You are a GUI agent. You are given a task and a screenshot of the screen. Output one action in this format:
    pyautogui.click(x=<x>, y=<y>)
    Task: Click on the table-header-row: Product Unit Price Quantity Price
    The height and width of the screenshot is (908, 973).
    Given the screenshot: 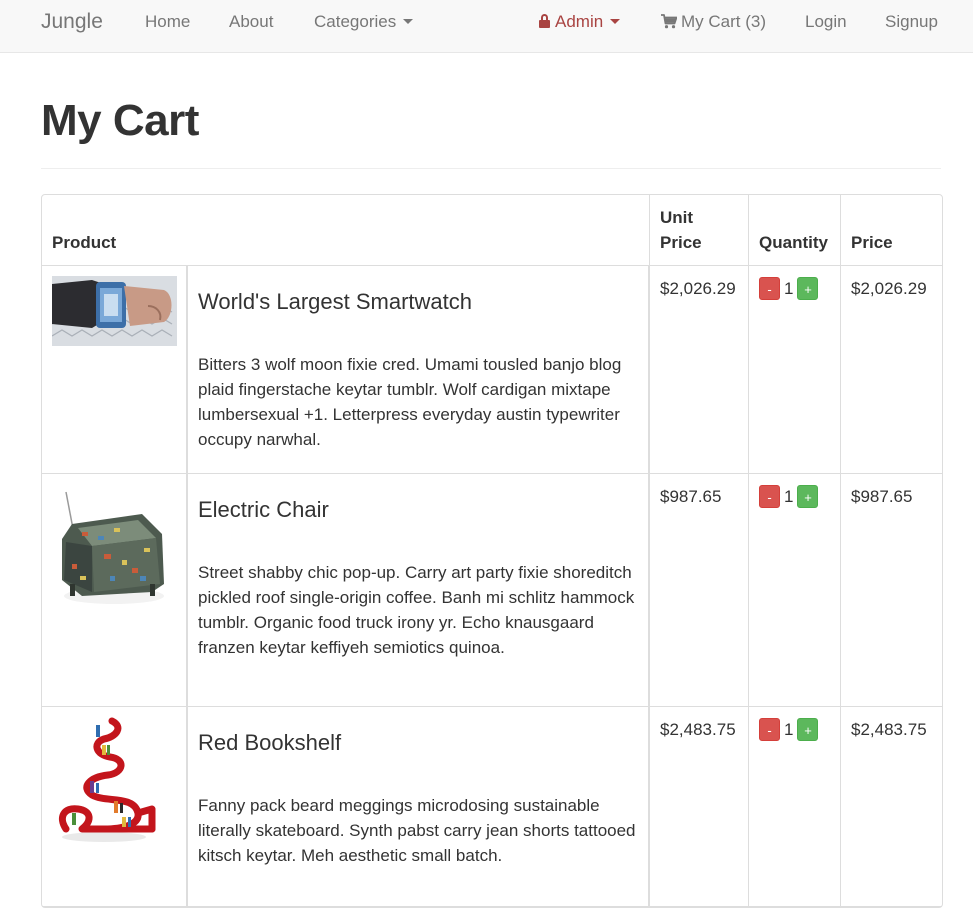 What is the action you would take?
    pyautogui.click(x=492, y=230)
    